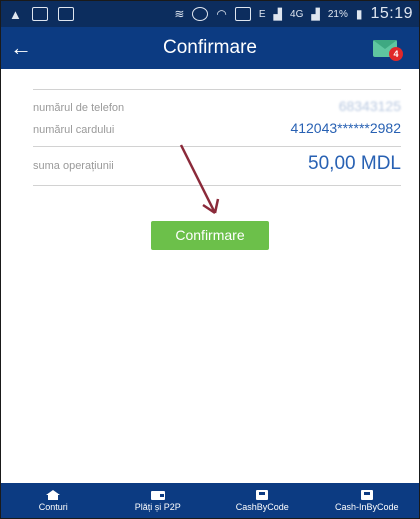 The image size is (420, 519). I want to click on home-icon, so click(53, 494).